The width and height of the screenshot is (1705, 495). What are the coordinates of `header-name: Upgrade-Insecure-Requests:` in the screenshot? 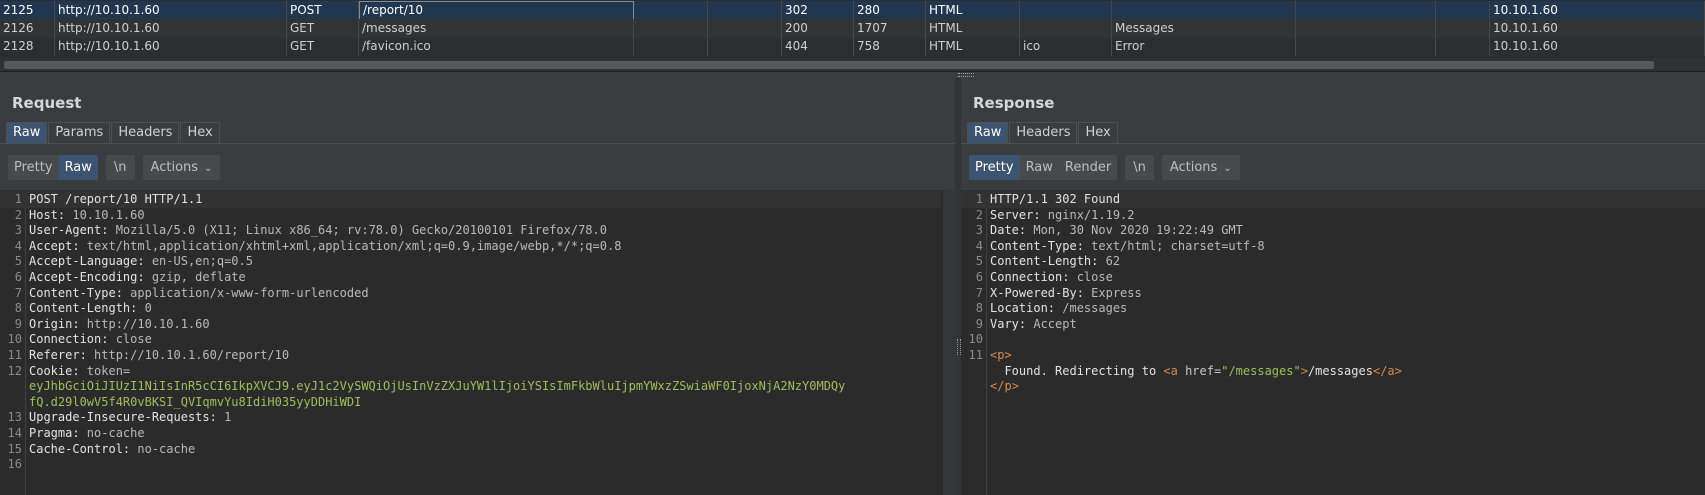 It's located at (123, 417).